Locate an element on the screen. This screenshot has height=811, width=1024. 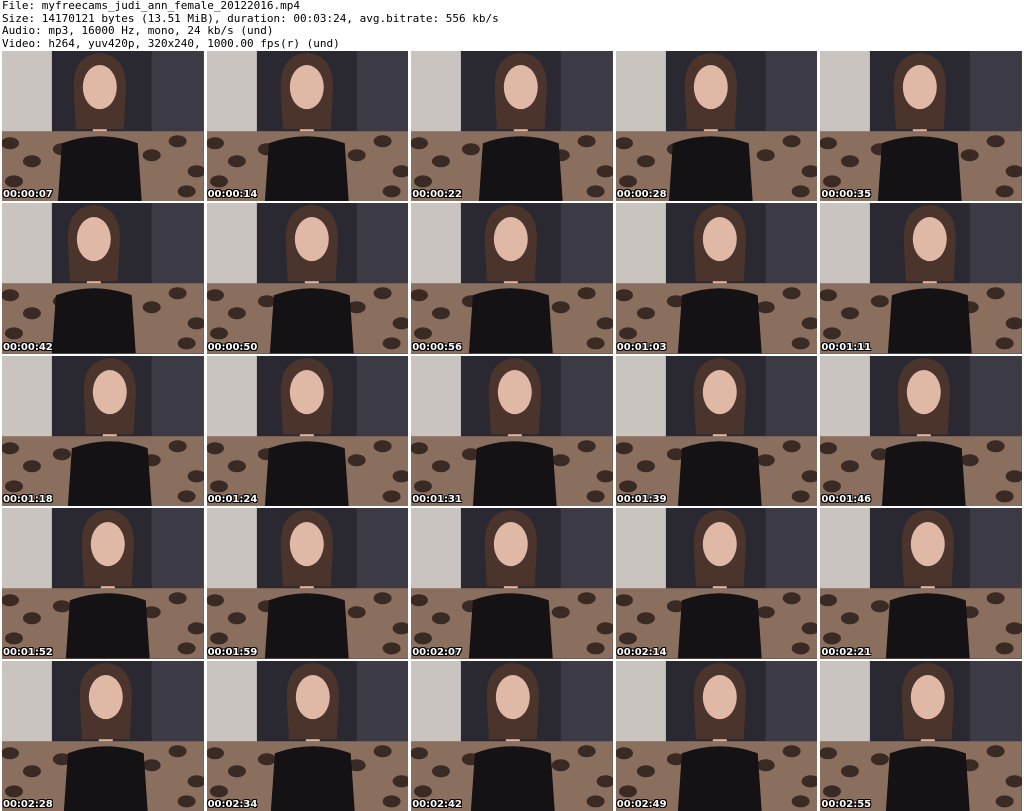
video-thumbnail: 00:00:35 is located at coordinates (921, 126).